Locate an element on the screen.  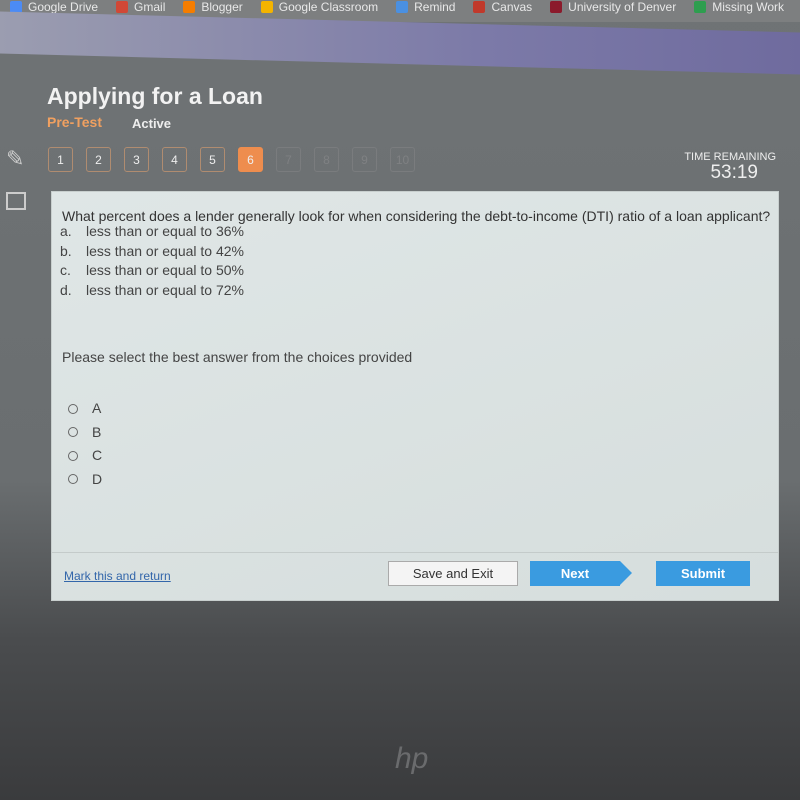
question-5-button: 5 is located at coordinates (212, 159).